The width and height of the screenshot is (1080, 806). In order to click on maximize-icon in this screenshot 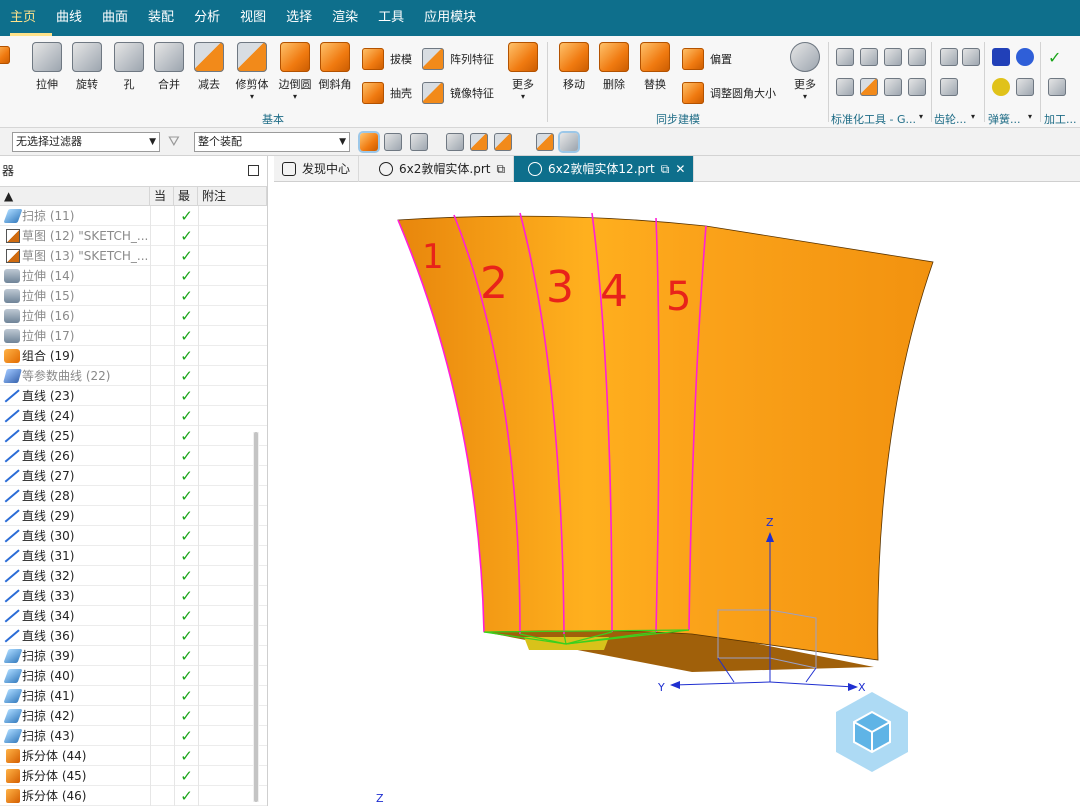, I will do `click(253, 170)`.